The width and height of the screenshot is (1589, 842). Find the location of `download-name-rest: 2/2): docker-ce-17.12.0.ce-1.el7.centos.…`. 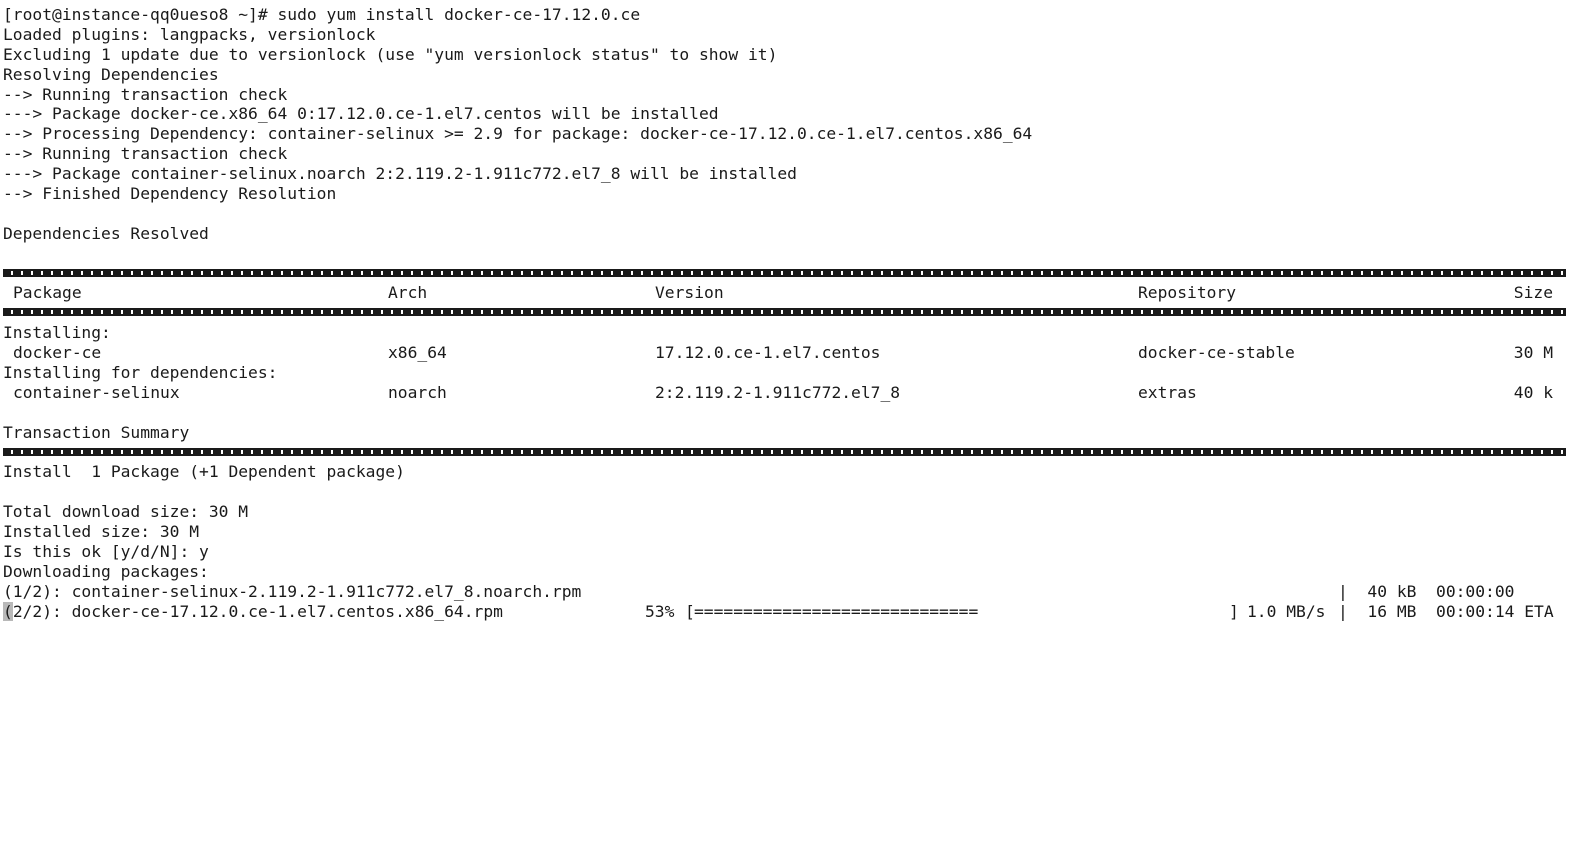

download-name-rest: 2/2): docker-ce-17.12.0.ce-1.el7.centos.… is located at coordinates (257, 611).